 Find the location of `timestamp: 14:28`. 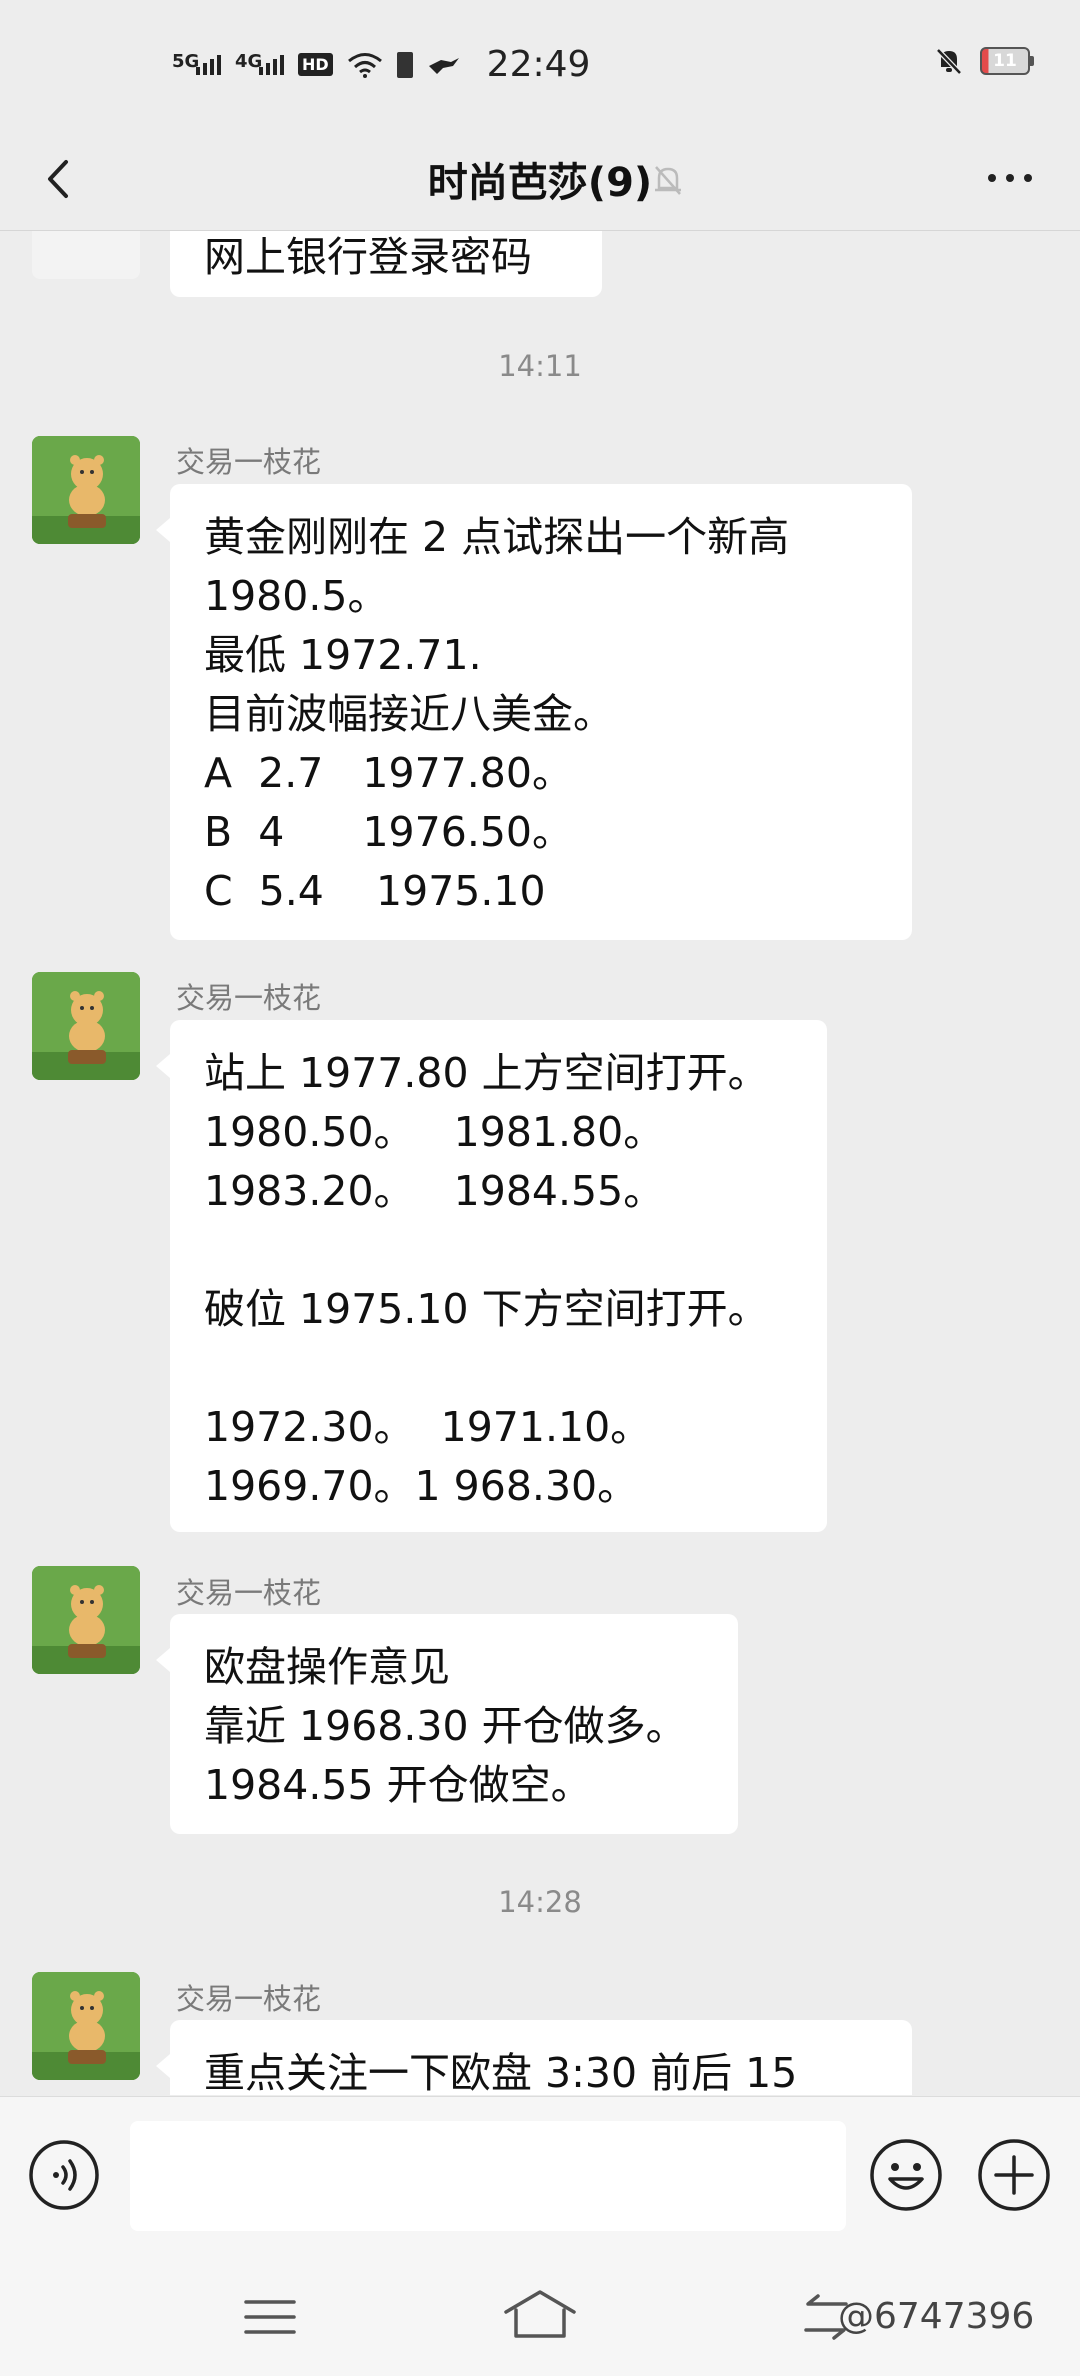

timestamp: 14:28 is located at coordinates (540, 1902).